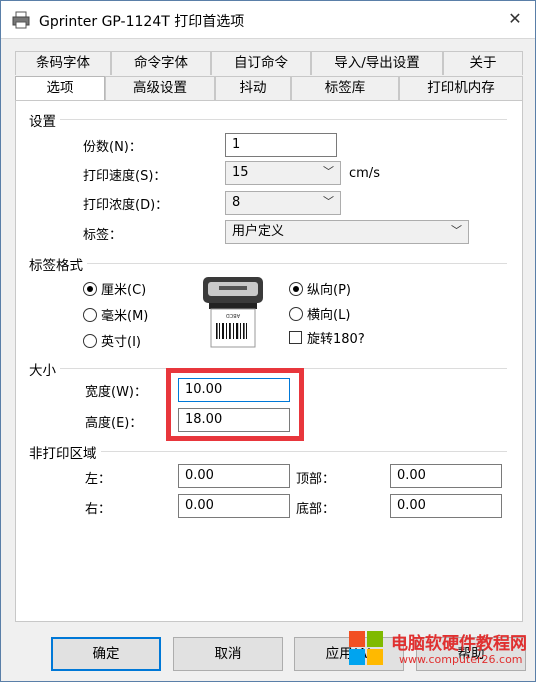 This screenshot has width=536, height=682. Describe the element at coordinates (98, 479) in the screenshot. I see `left-margin-label: 左：` at that location.